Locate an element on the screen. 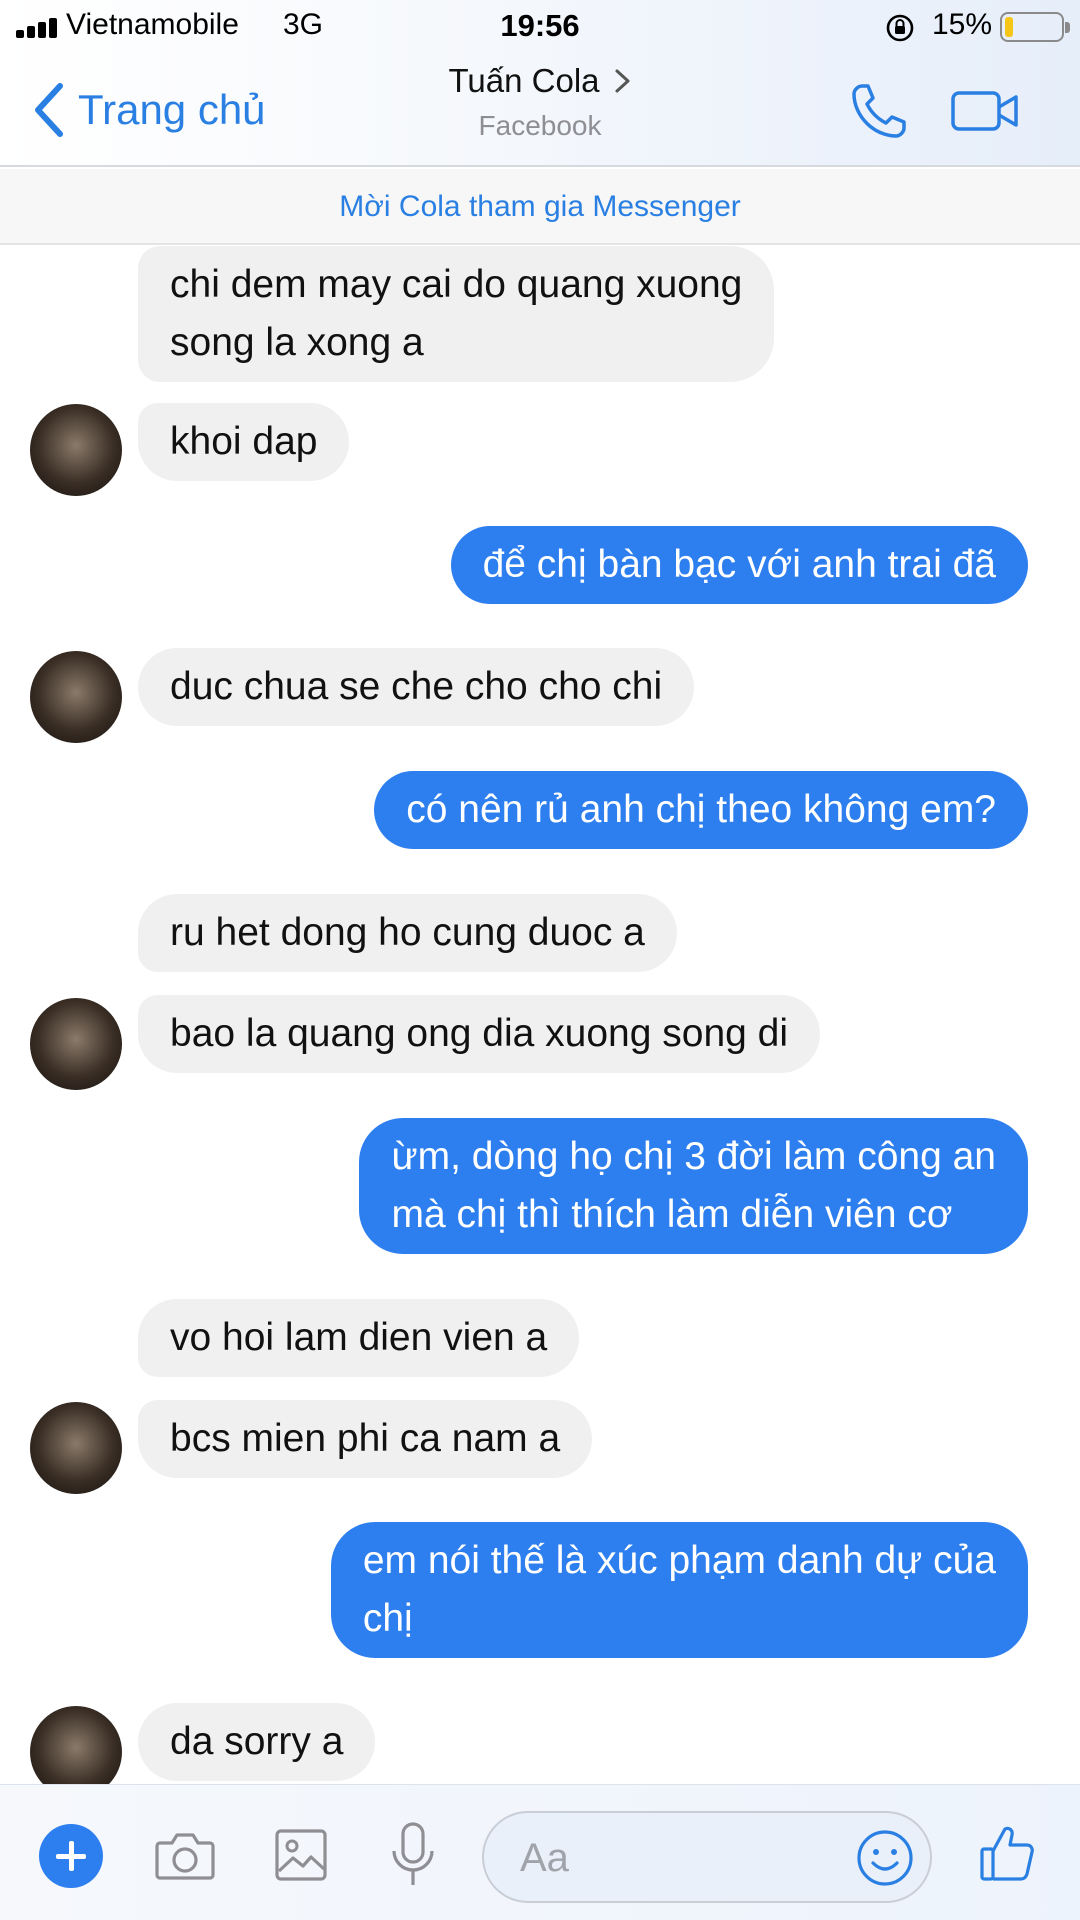  battery-icon is located at coordinates (1035, 27).